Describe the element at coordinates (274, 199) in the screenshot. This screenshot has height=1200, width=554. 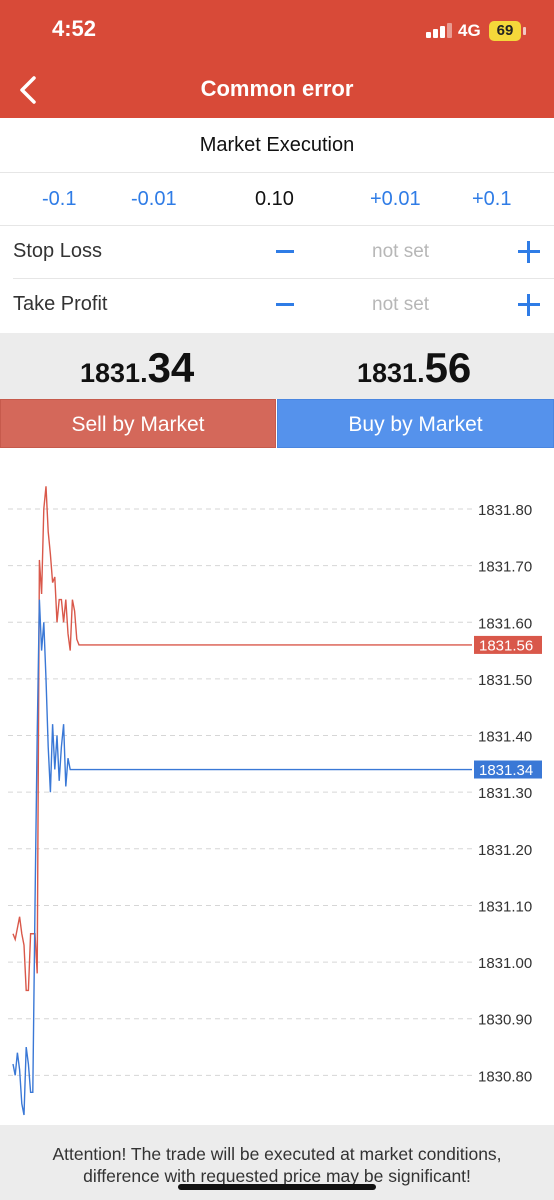
I see `volume-value: 0.10` at that location.